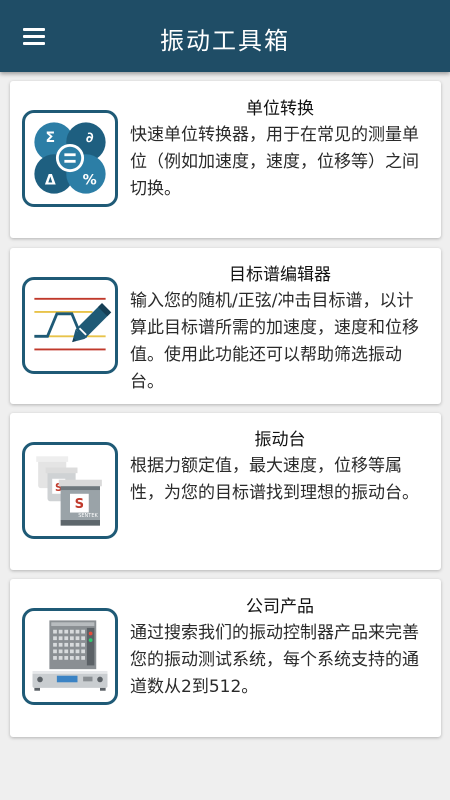 The height and width of the screenshot is (800, 450). I want to click on svg-text: Δ, so click(50, 180).